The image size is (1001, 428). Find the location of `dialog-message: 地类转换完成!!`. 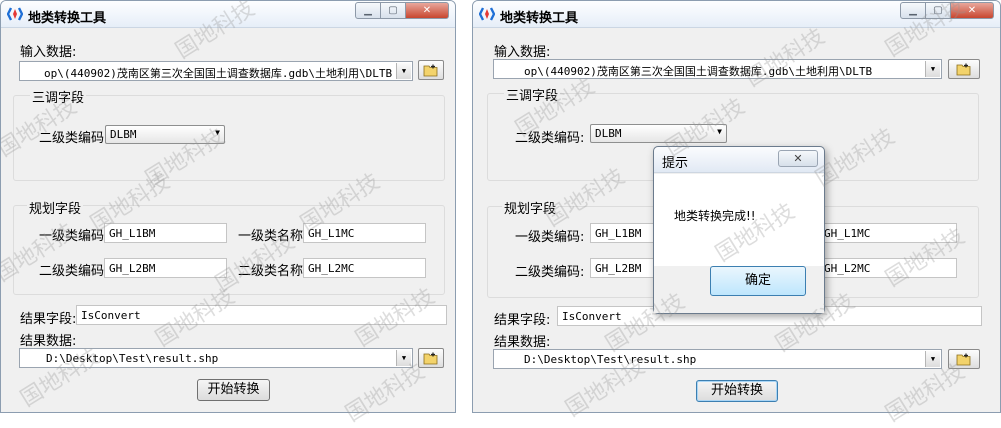

dialog-message: 地类转换完成!! is located at coordinates (715, 216).